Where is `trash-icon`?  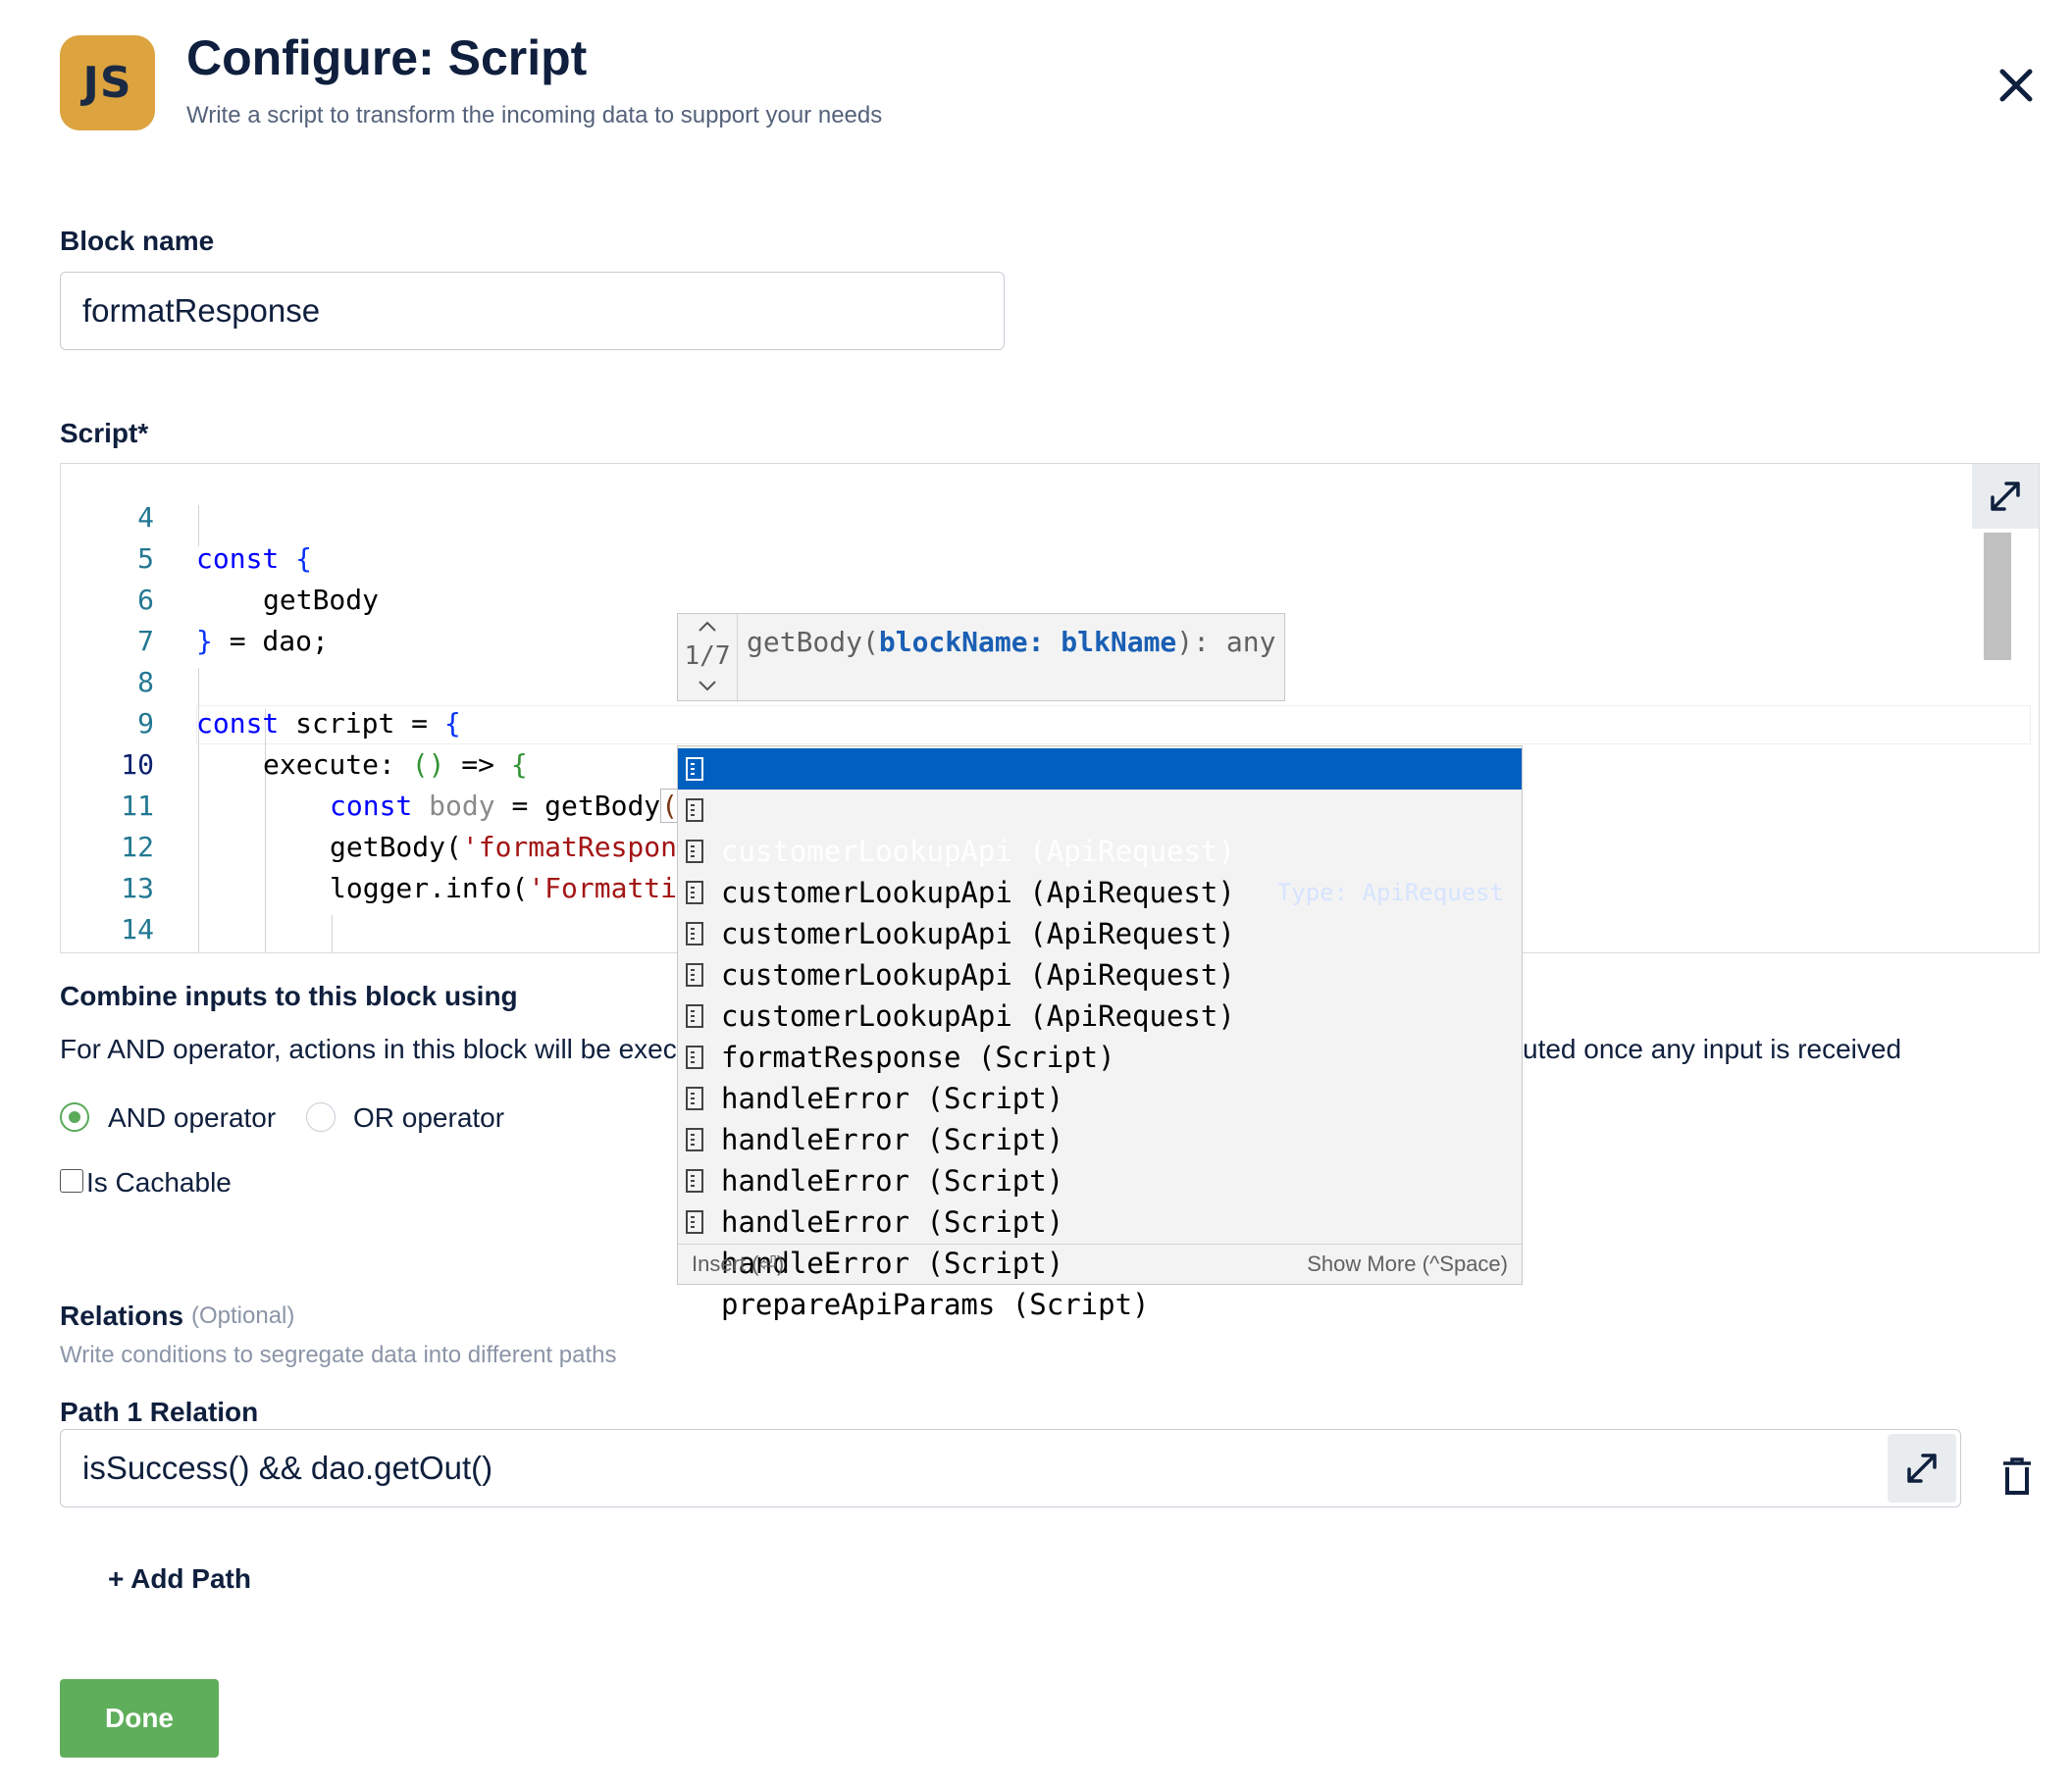
trash-icon is located at coordinates (2017, 1476).